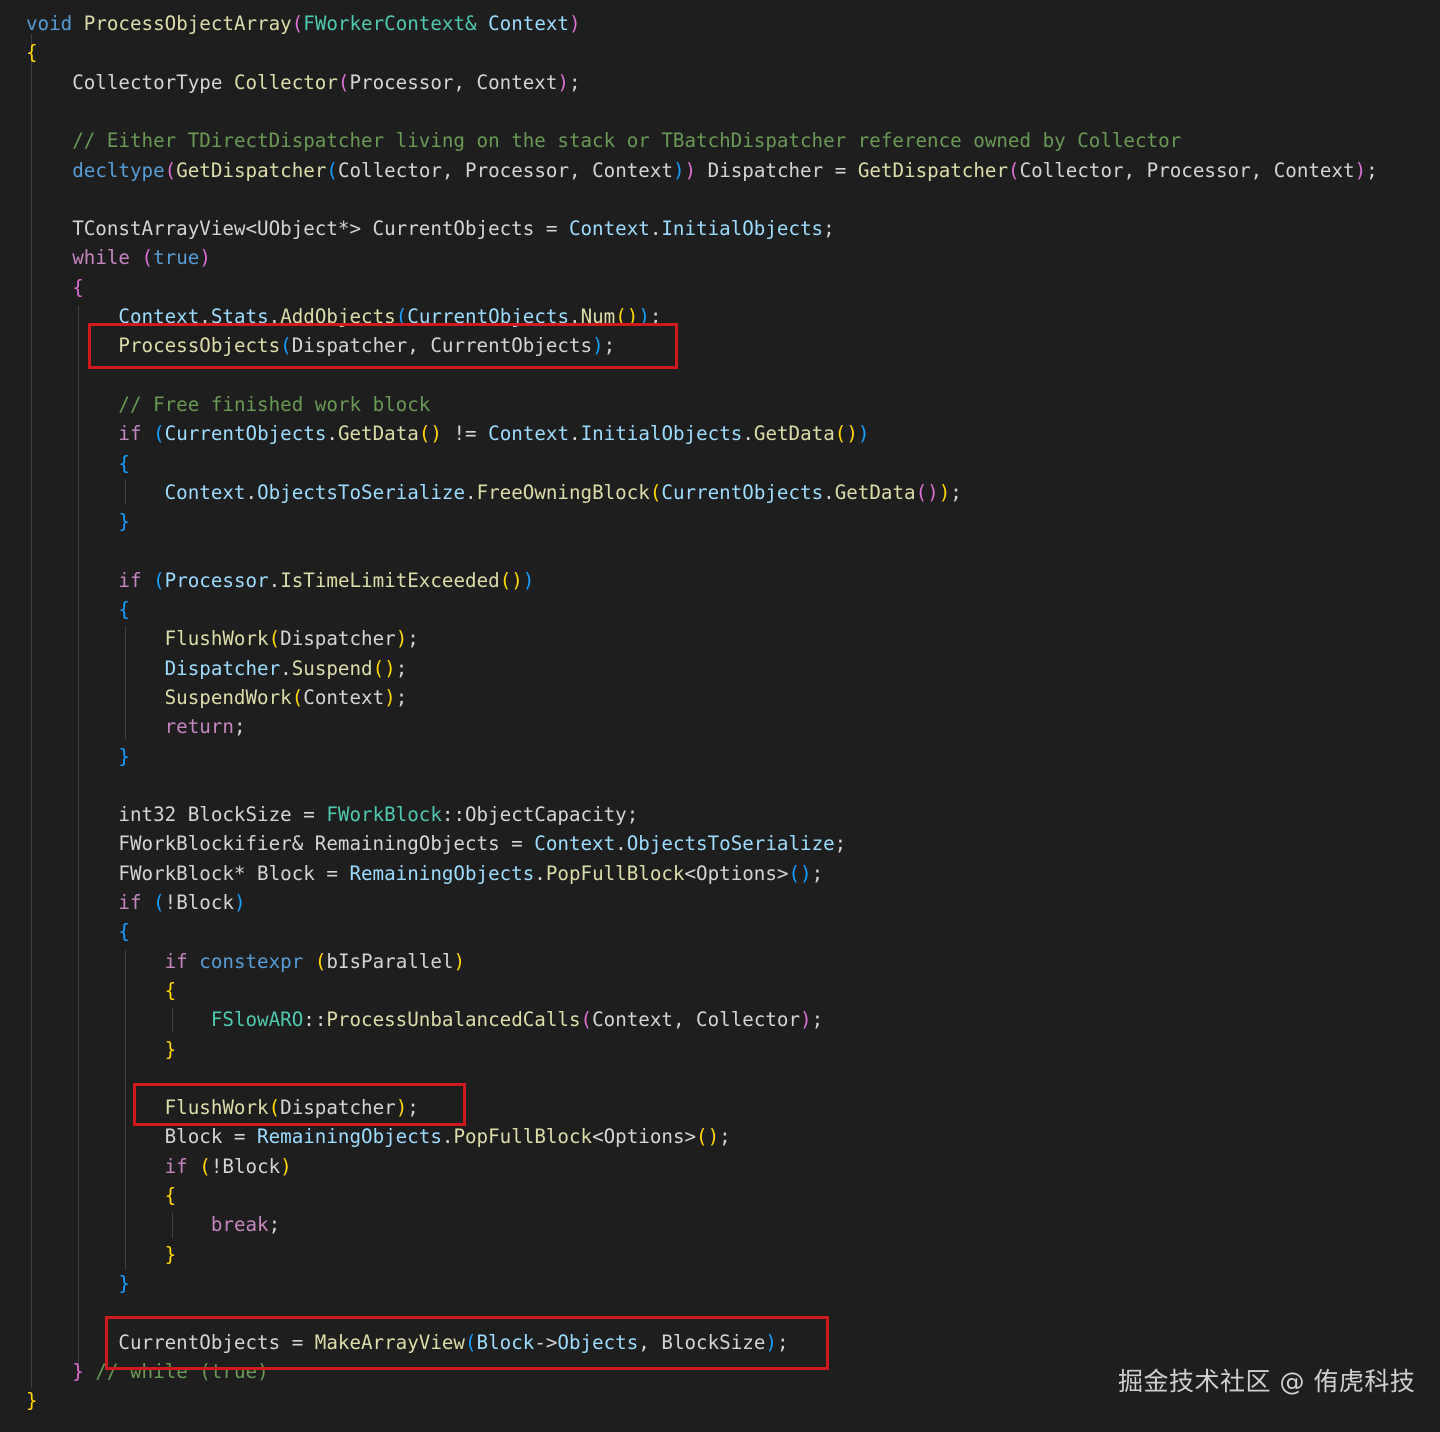 The height and width of the screenshot is (1432, 1440). I want to click on code-token: while, so click(101, 258).